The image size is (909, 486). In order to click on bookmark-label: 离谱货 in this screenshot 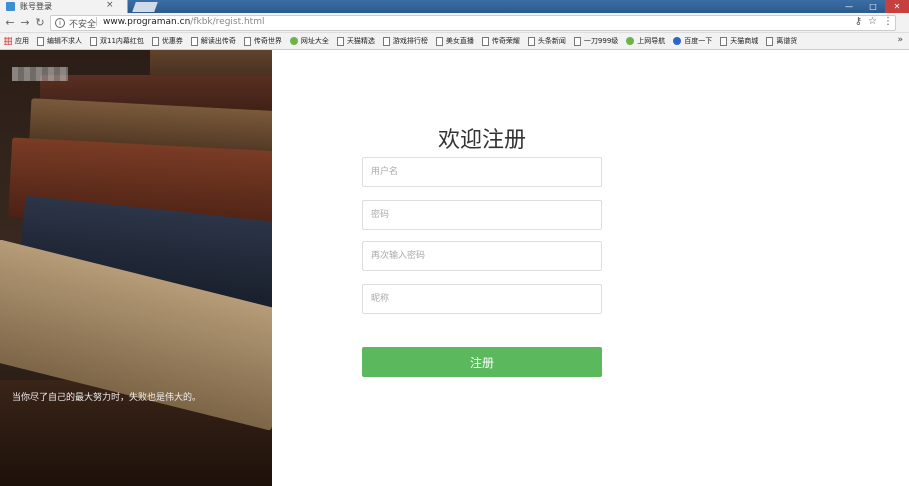, I will do `click(787, 41)`.